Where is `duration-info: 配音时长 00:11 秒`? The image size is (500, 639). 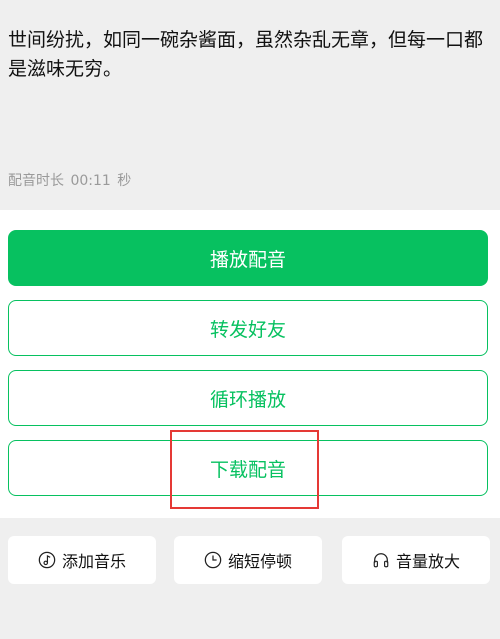
duration-info: 配音时长 00:11 秒 is located at coordinates (70, 180).